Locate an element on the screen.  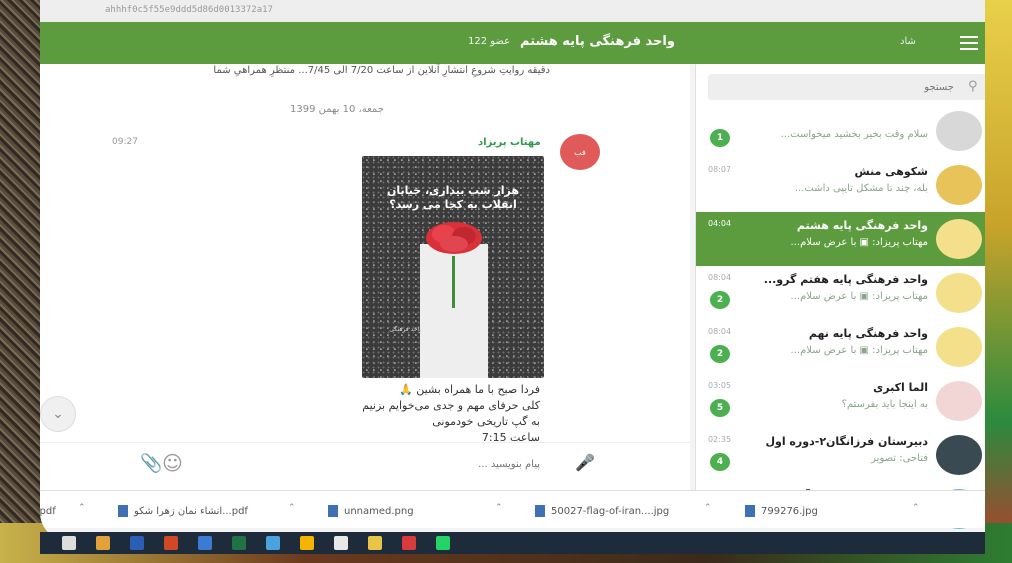
sender-name: مهتاب پریزاد is located at coordinates (509, 142).